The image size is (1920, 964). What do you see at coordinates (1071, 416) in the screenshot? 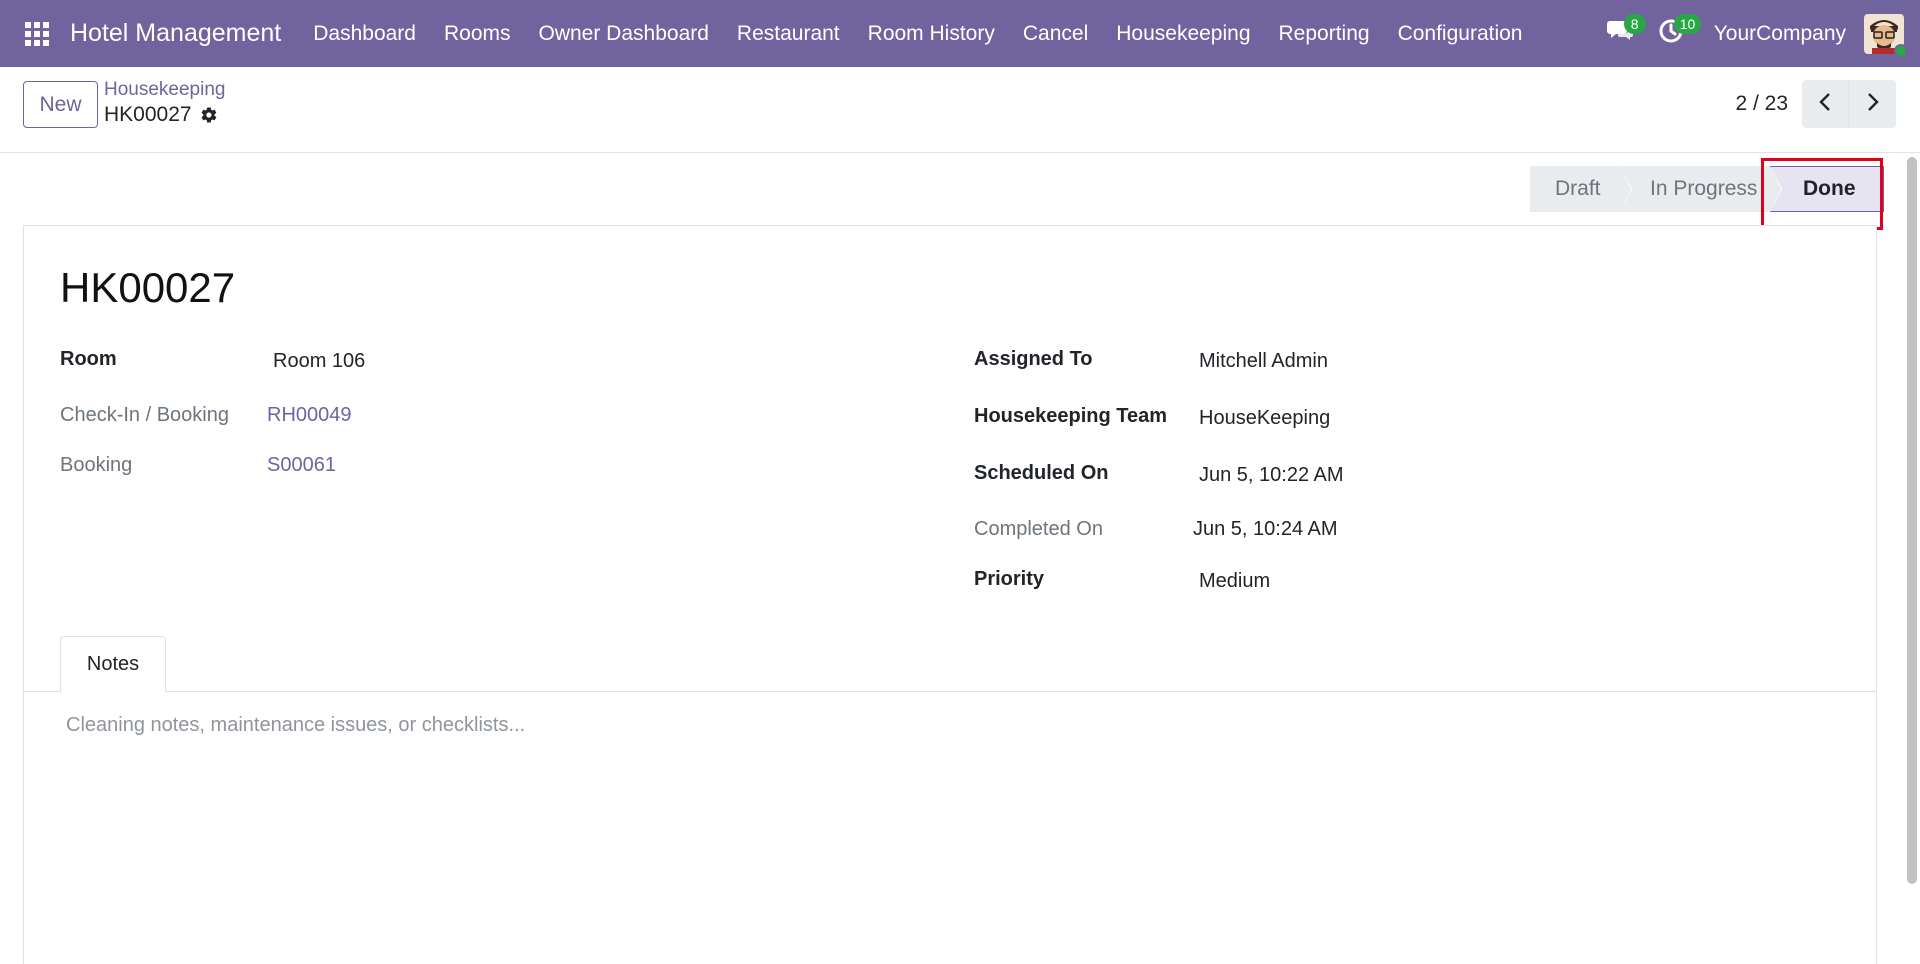
I see `housekeeping-team-label: Housekeeping Team` at bounding box center [1071, 416].